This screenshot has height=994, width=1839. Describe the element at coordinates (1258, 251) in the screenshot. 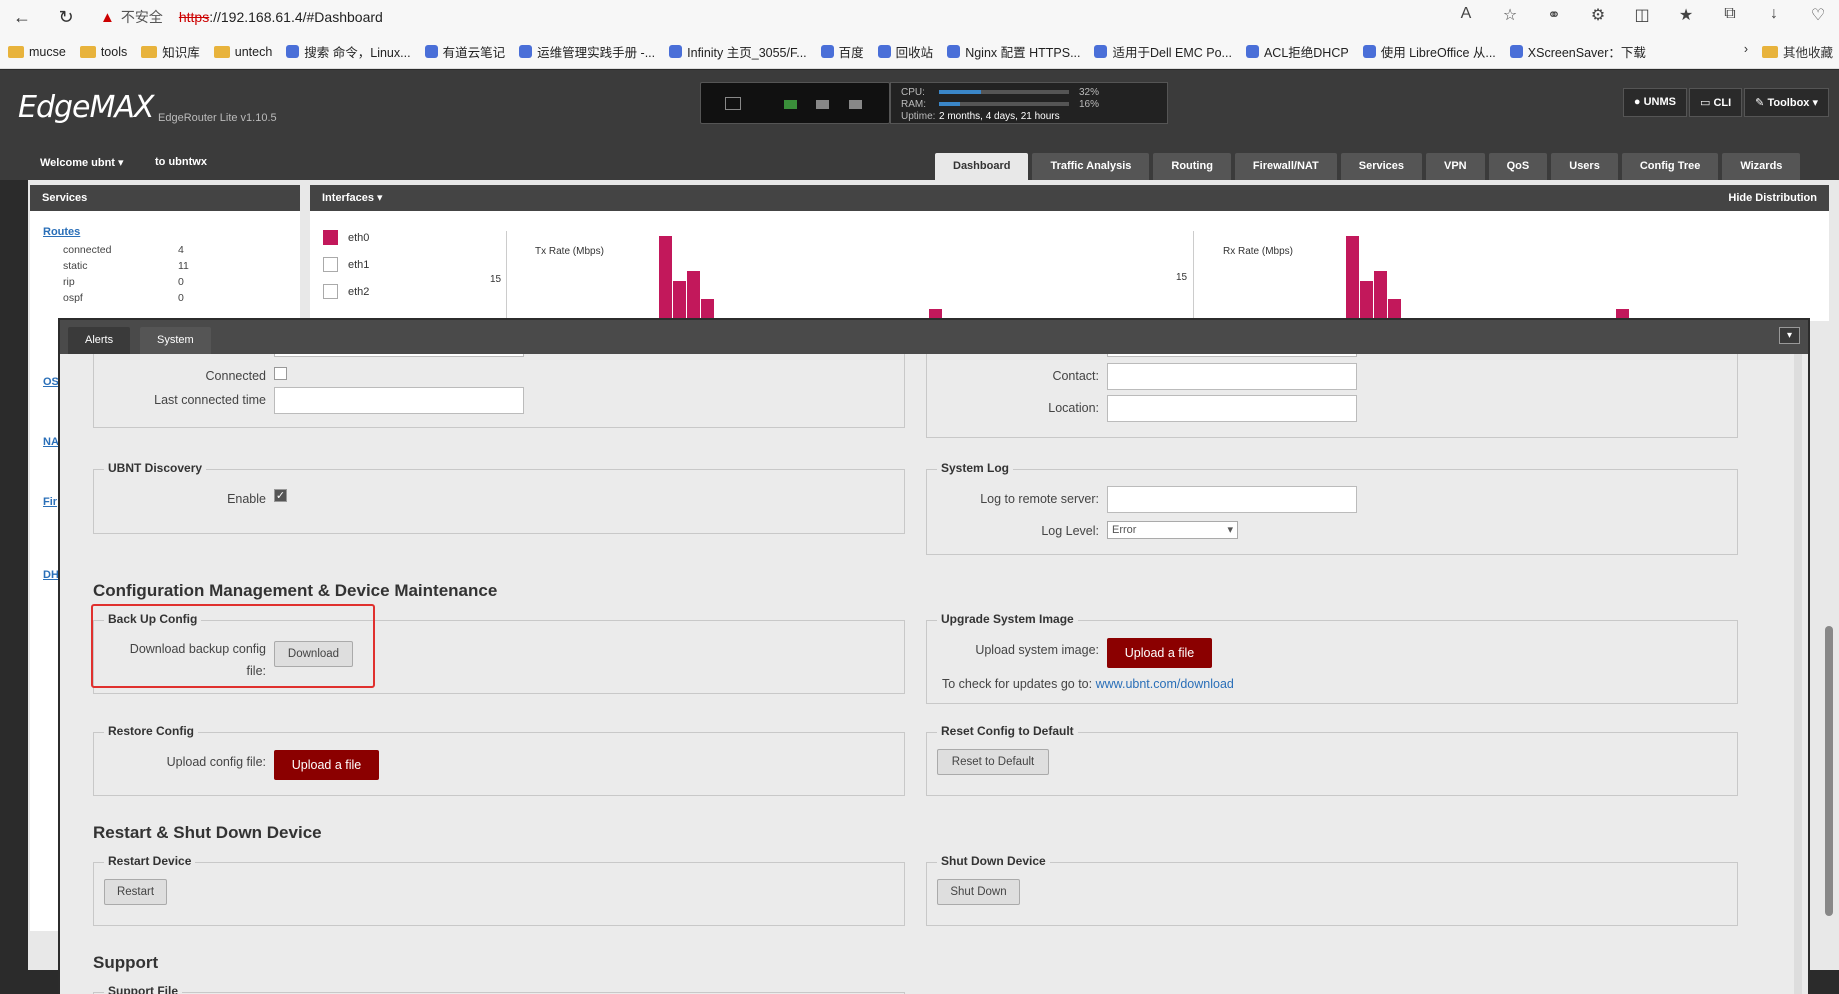

I see `rx-chart-title: Rx Rate (Mbps)` at that location.